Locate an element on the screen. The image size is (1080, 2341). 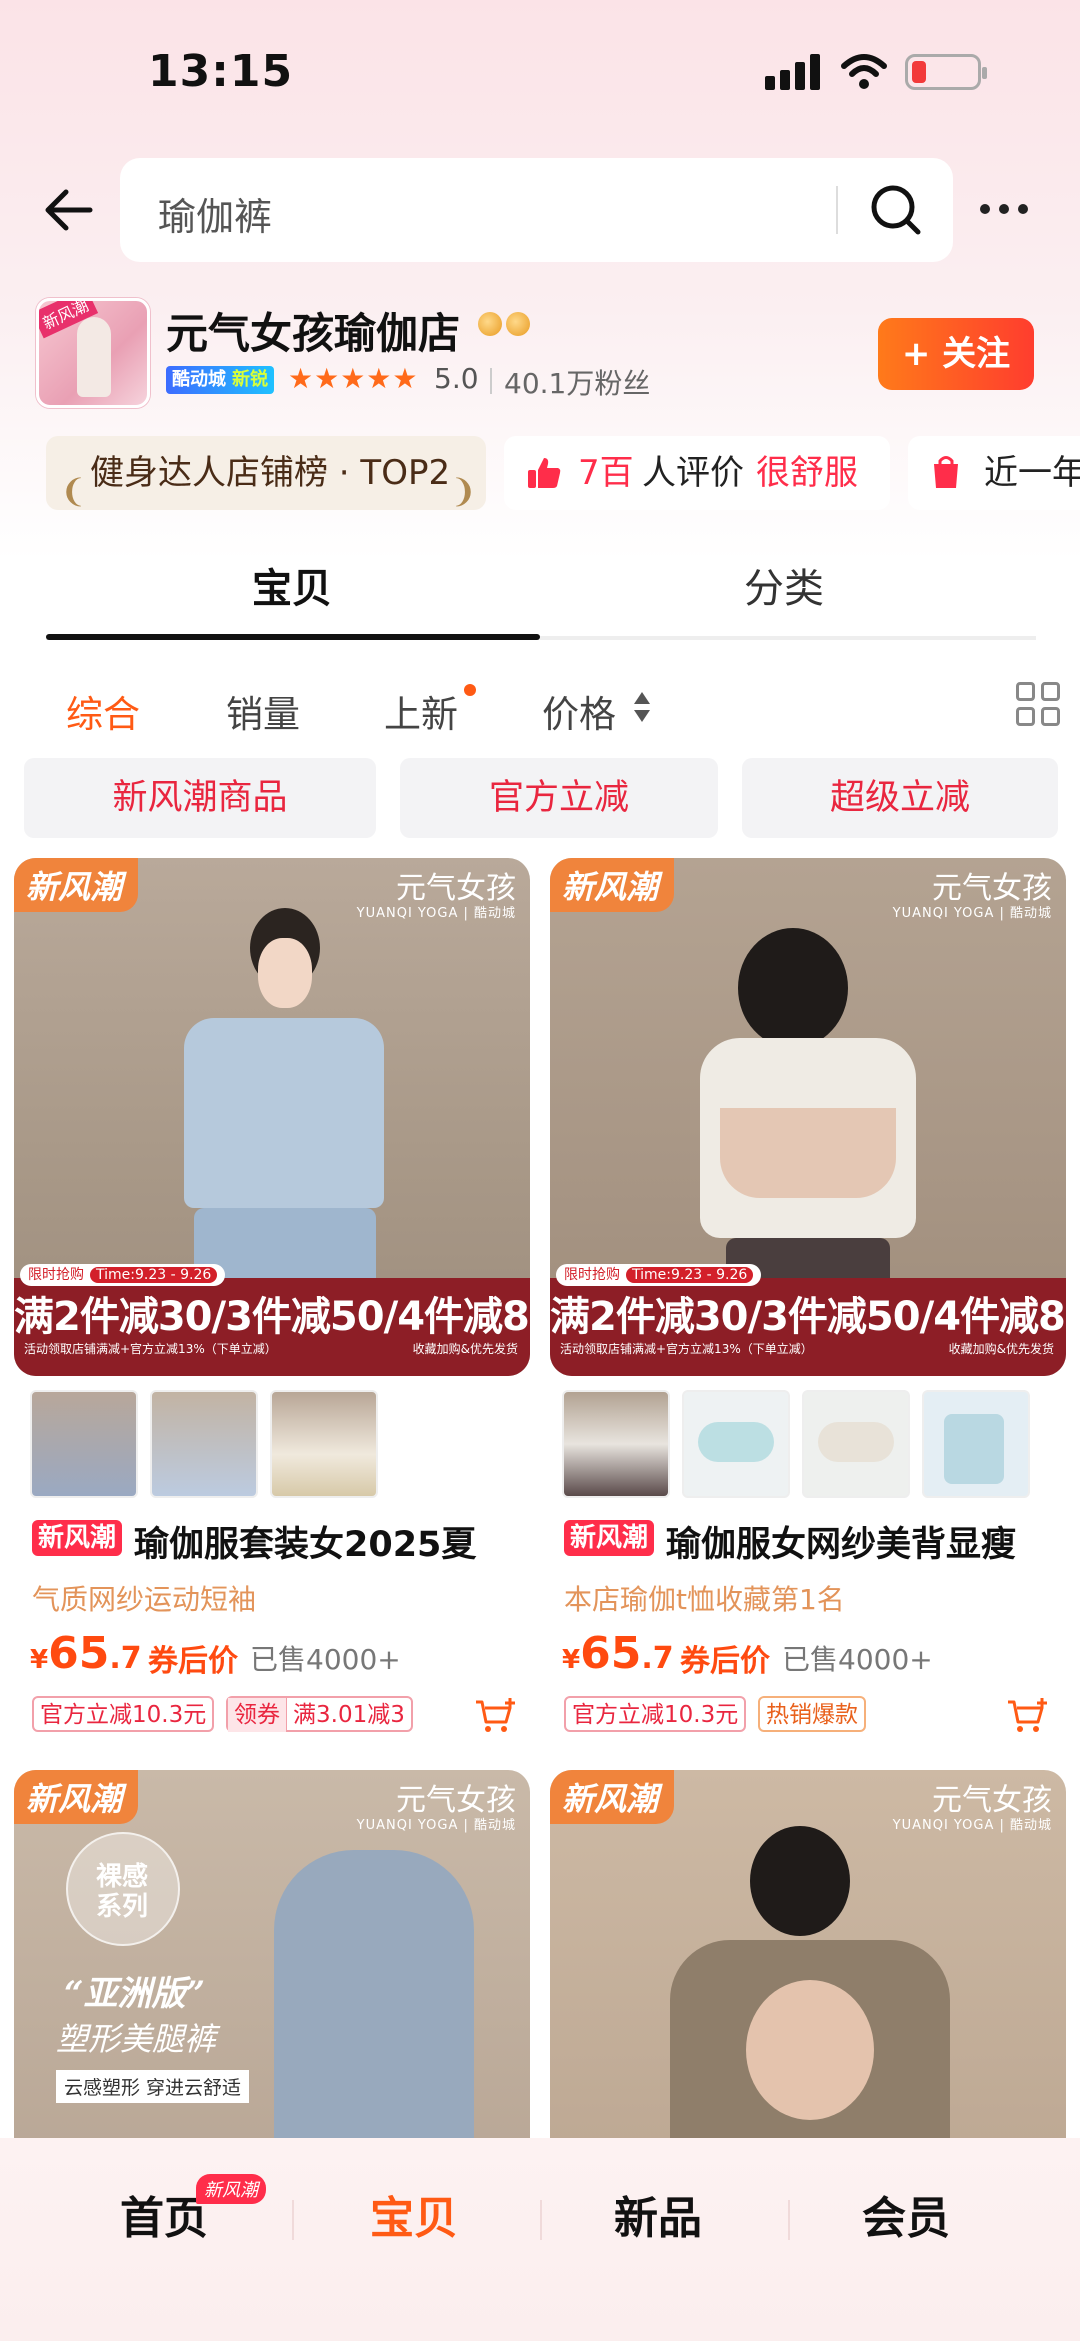
tab-indicator is located at coordinates (293, 637).